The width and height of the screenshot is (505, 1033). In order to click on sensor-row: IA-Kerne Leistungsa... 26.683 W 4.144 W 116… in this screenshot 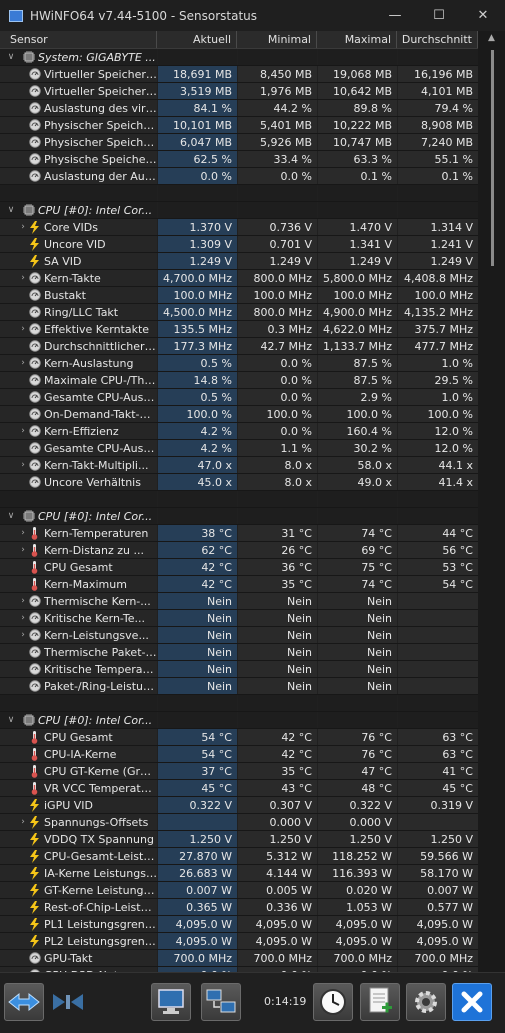, I will do `click(239, 873)`.